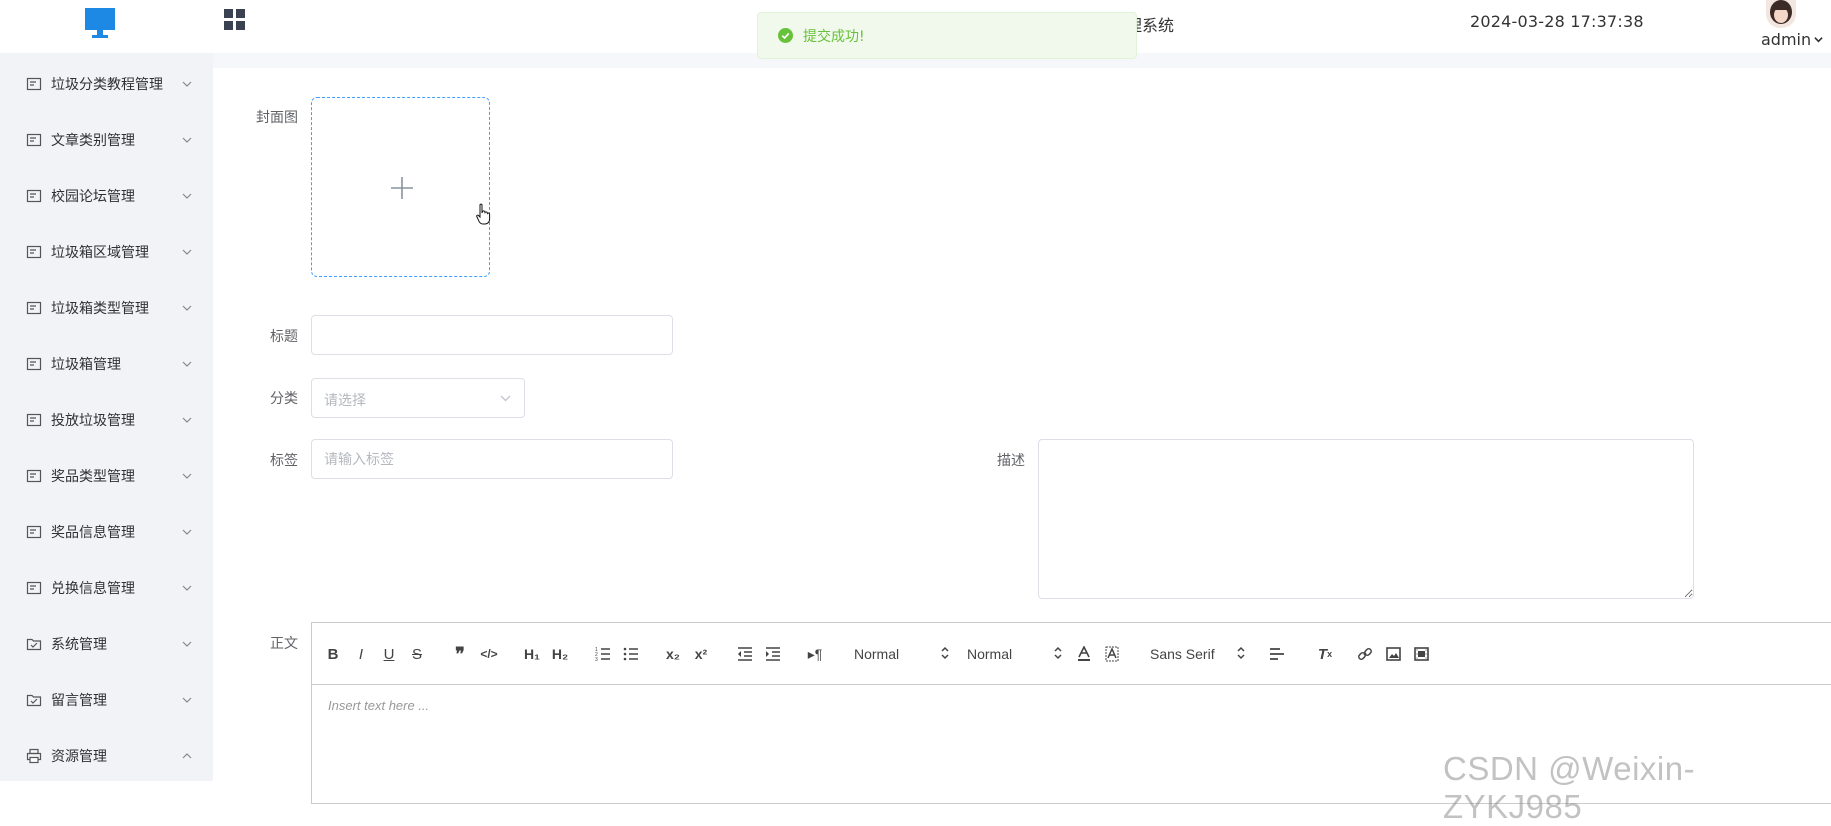 This screenshot has height=826, width=1831. What do you see at coordinates (86, 365) in the screenshot?
I see `sidebar-item-label: 垃圾箱管理` at bounding box center [86, 365].